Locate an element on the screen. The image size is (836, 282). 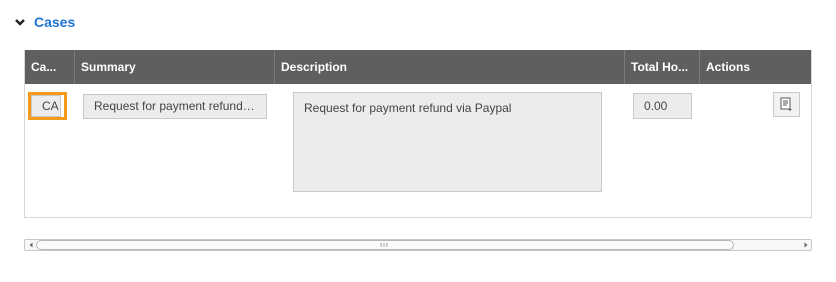
scroll-left-arrow is located at coordinates (30, 245).